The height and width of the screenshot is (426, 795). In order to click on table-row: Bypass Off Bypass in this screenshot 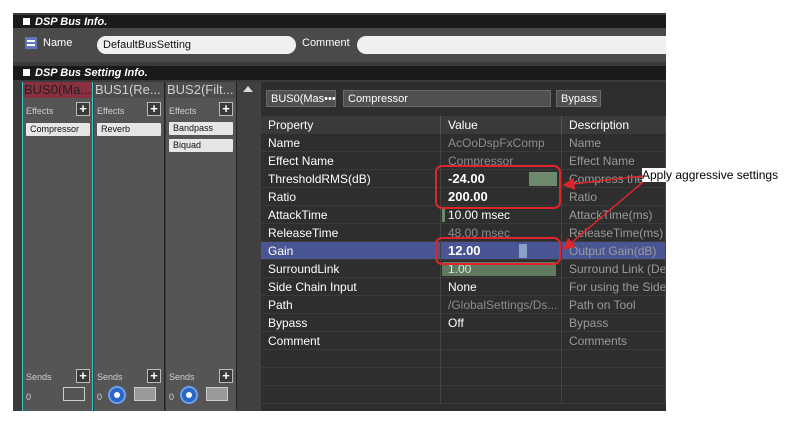, I will do `click(463, 323)`.